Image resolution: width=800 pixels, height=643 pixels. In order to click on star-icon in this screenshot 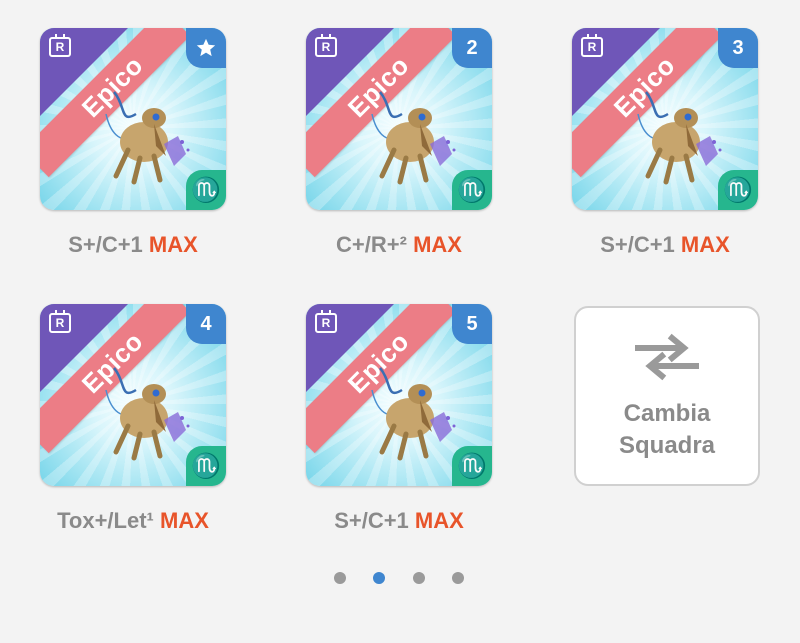, I will do `click(206, 48)`.